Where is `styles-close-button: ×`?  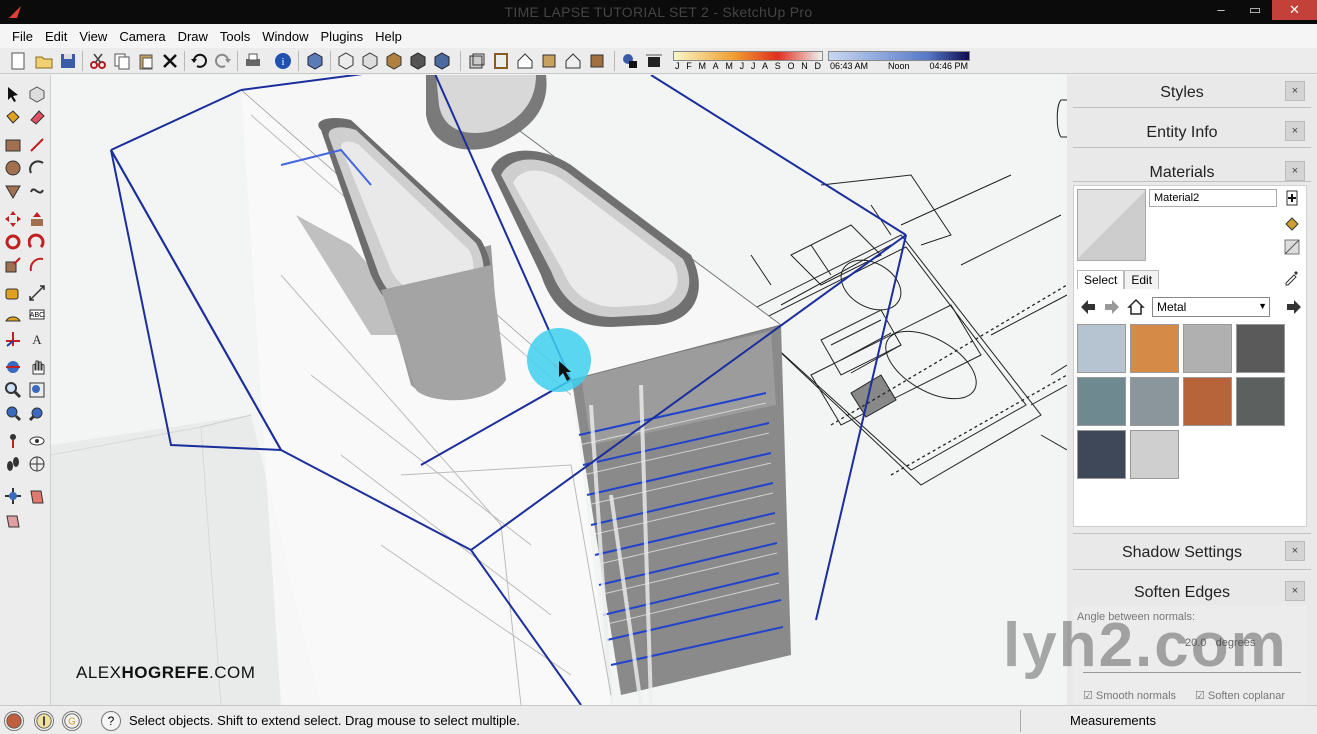 styles-close-button: × is located at coordinates (1295, 91).